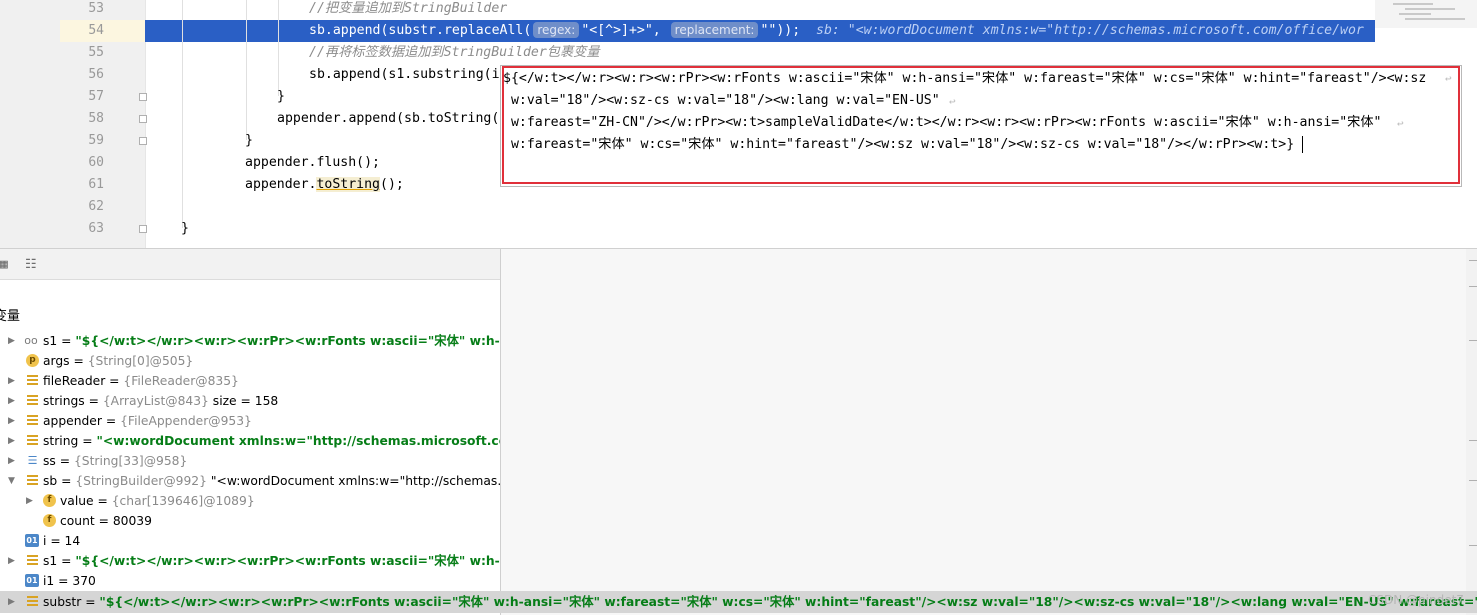 This screenshot has width=1477, height=615. What do you see at coordinates (72, 541) in the screenshot?
I see `variable-value: 14` at bounding box center [72, 541].